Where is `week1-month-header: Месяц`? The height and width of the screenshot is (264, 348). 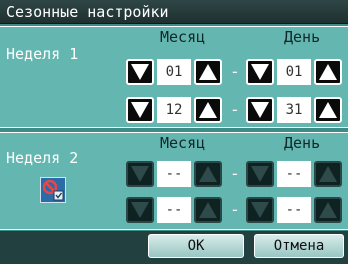 week1-month-header: Месяц is located at coordinates (183, 37).